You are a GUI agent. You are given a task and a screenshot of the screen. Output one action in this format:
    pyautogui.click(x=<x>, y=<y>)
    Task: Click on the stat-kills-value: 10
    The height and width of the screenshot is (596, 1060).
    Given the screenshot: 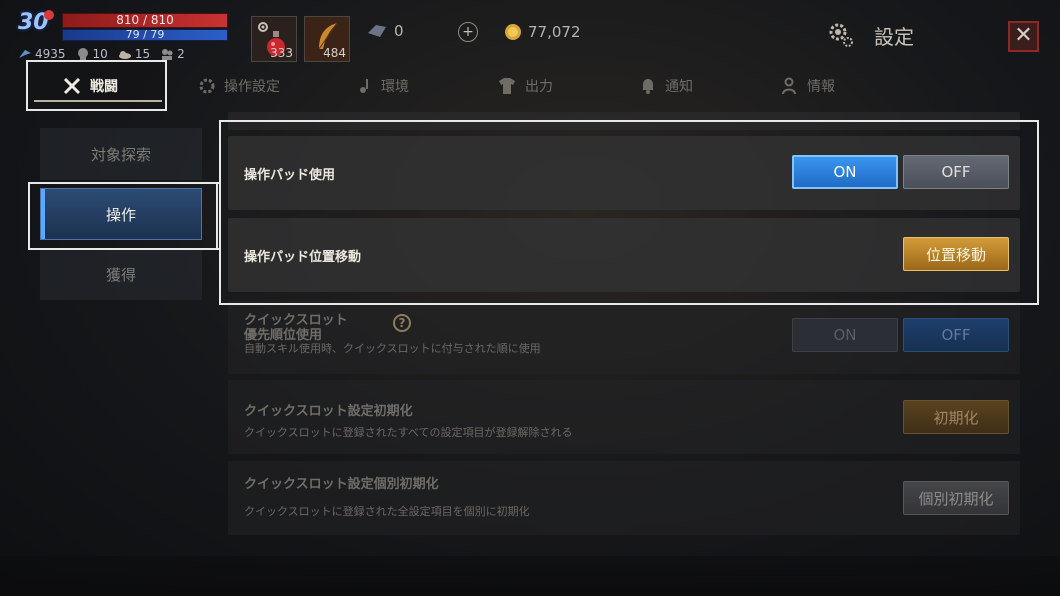 What is the action you would take?
    pyautogui.click(x=100, y=54)
    